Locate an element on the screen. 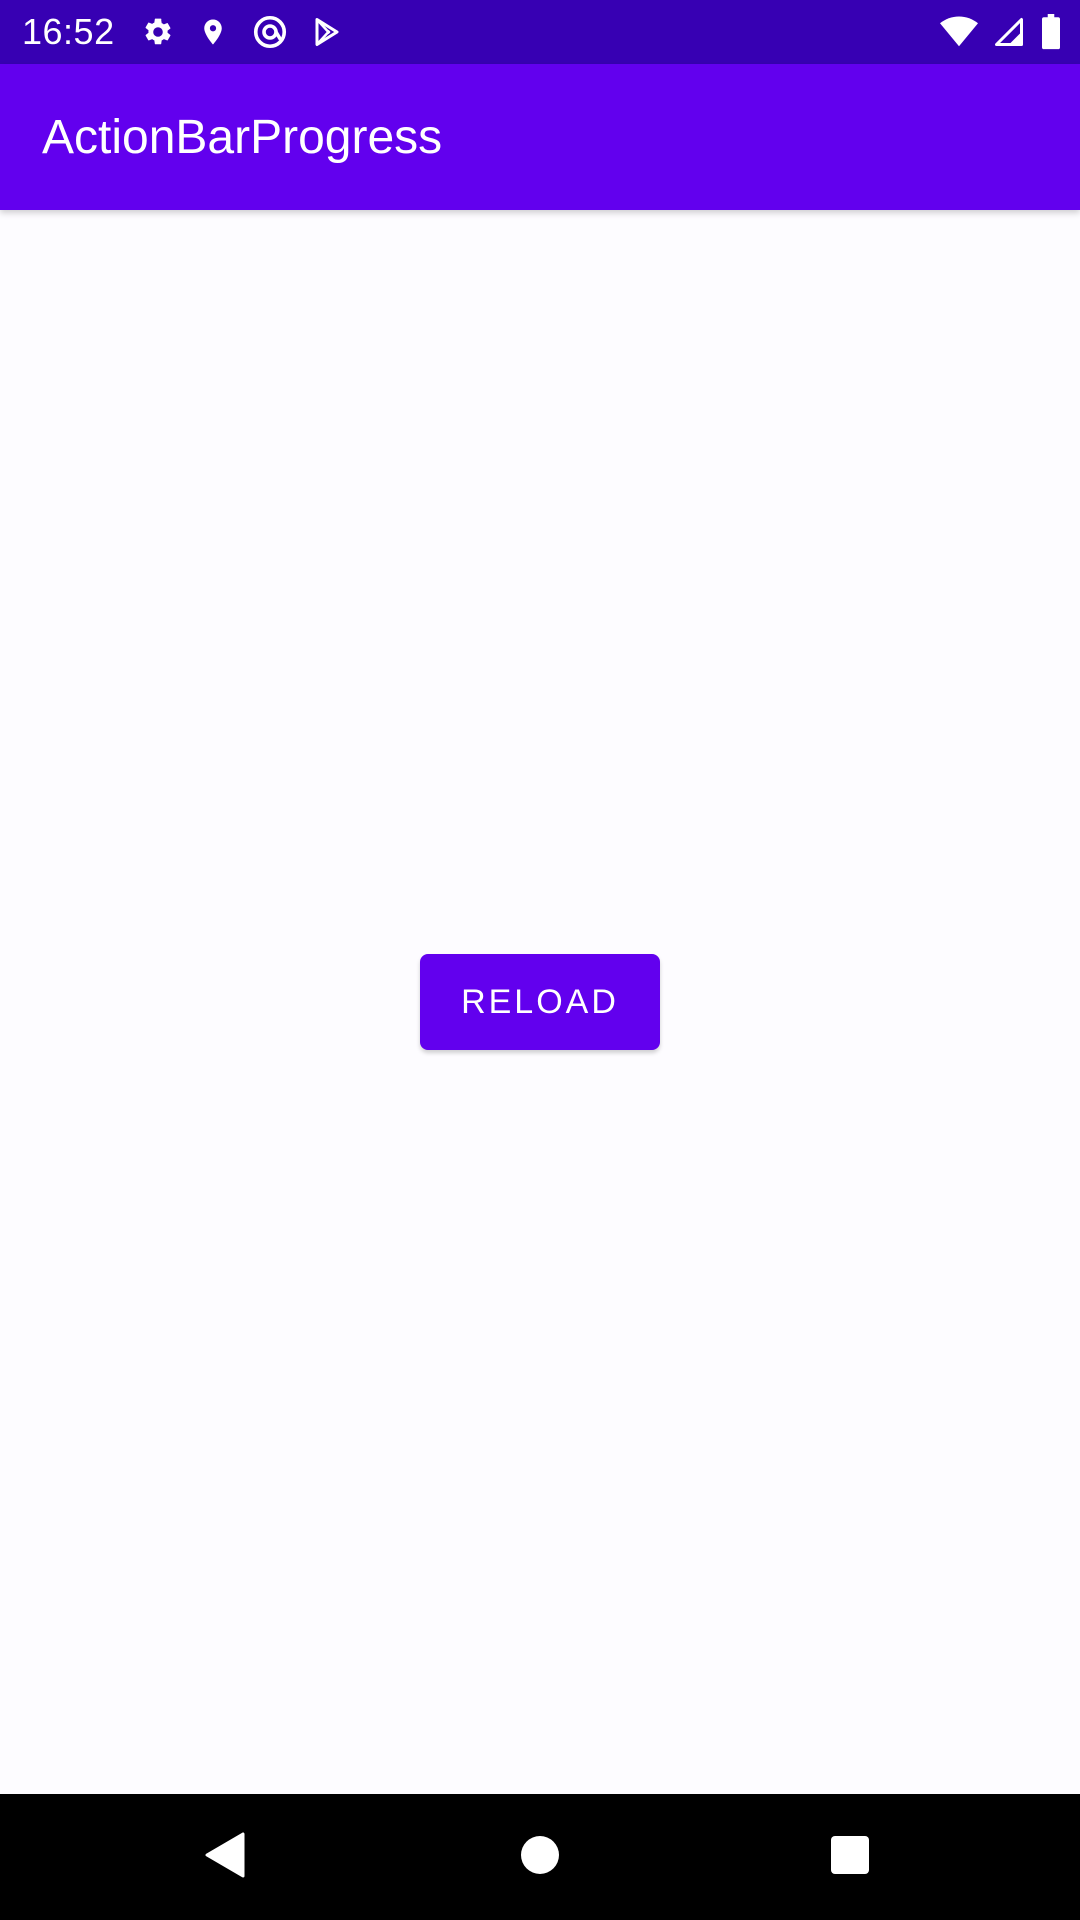  status-system-icons is located at coordinates (1001, 32).